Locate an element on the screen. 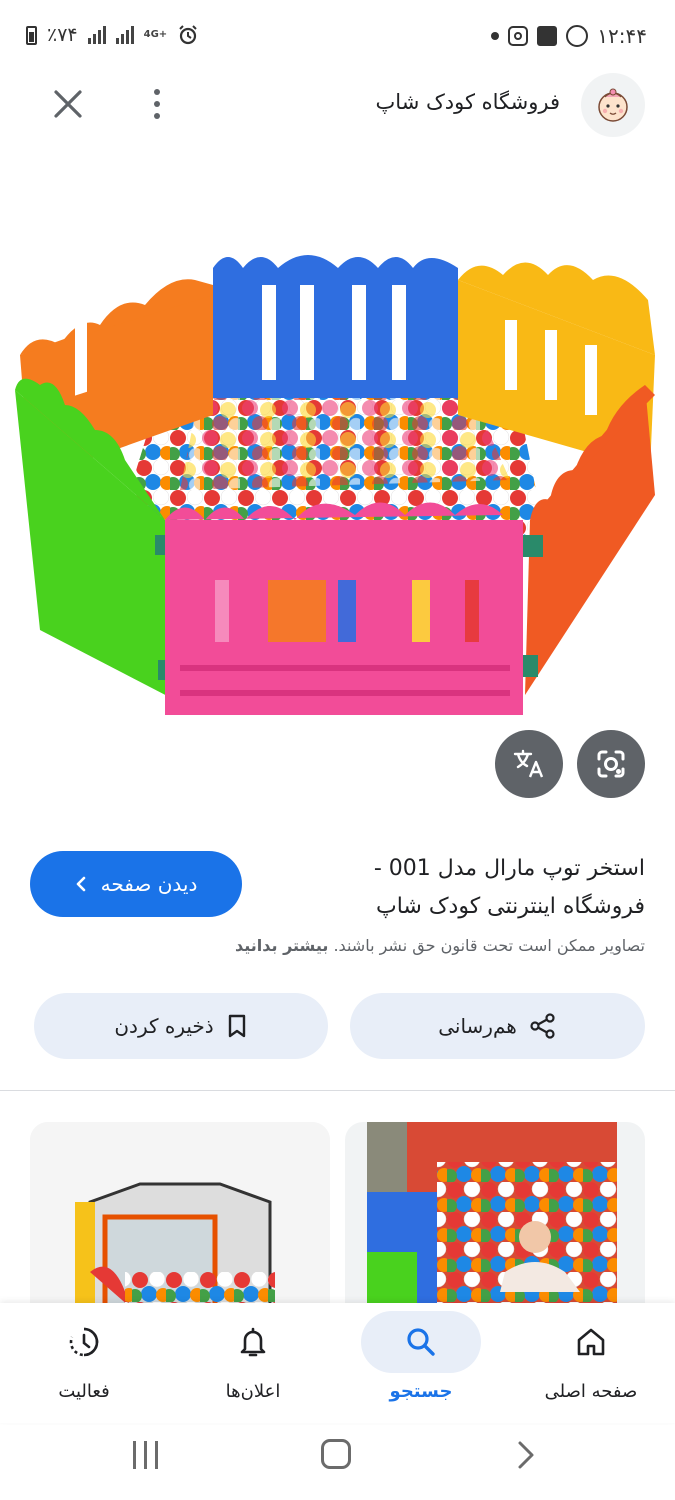 Image resolution: width=675 pixels, height=1500 pixels. nav-activity: فعالیت is located at coordinates (84, 1363).